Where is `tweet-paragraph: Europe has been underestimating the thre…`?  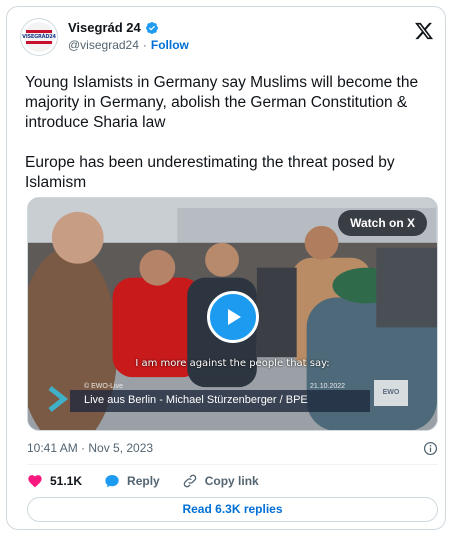
tweet-paragraph: Europe has been underestimating the thre… is located at coordinates (210, 172).